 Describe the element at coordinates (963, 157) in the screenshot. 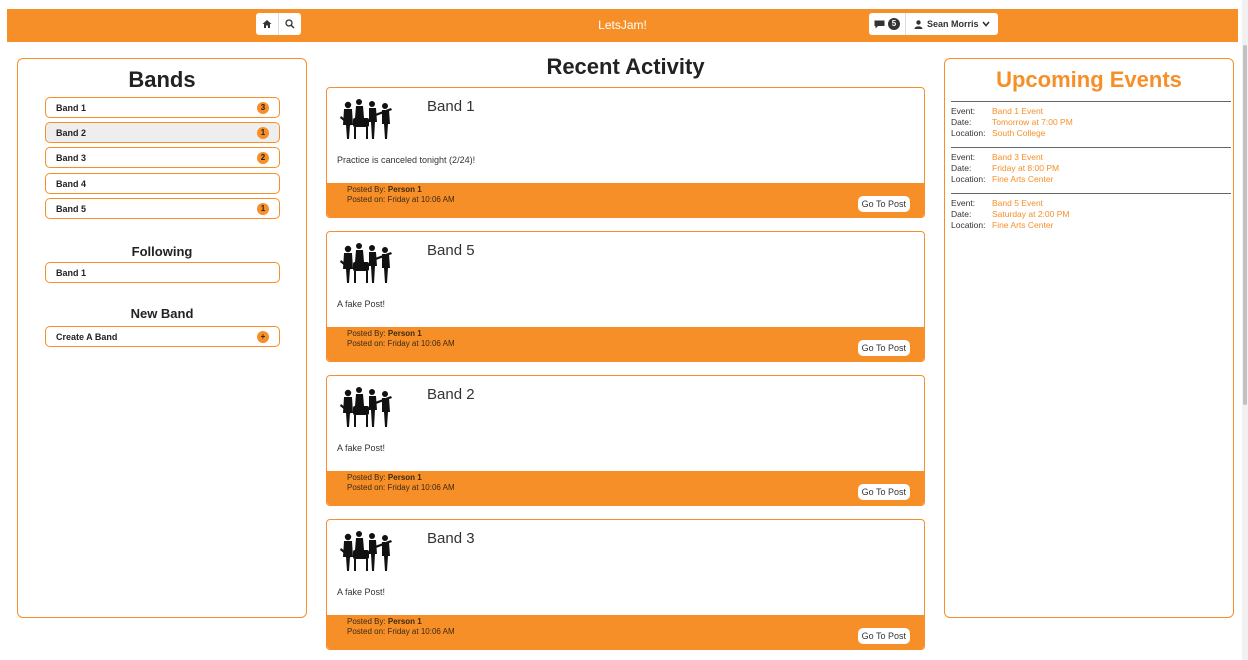

I see `event-label: Event:` at that location.